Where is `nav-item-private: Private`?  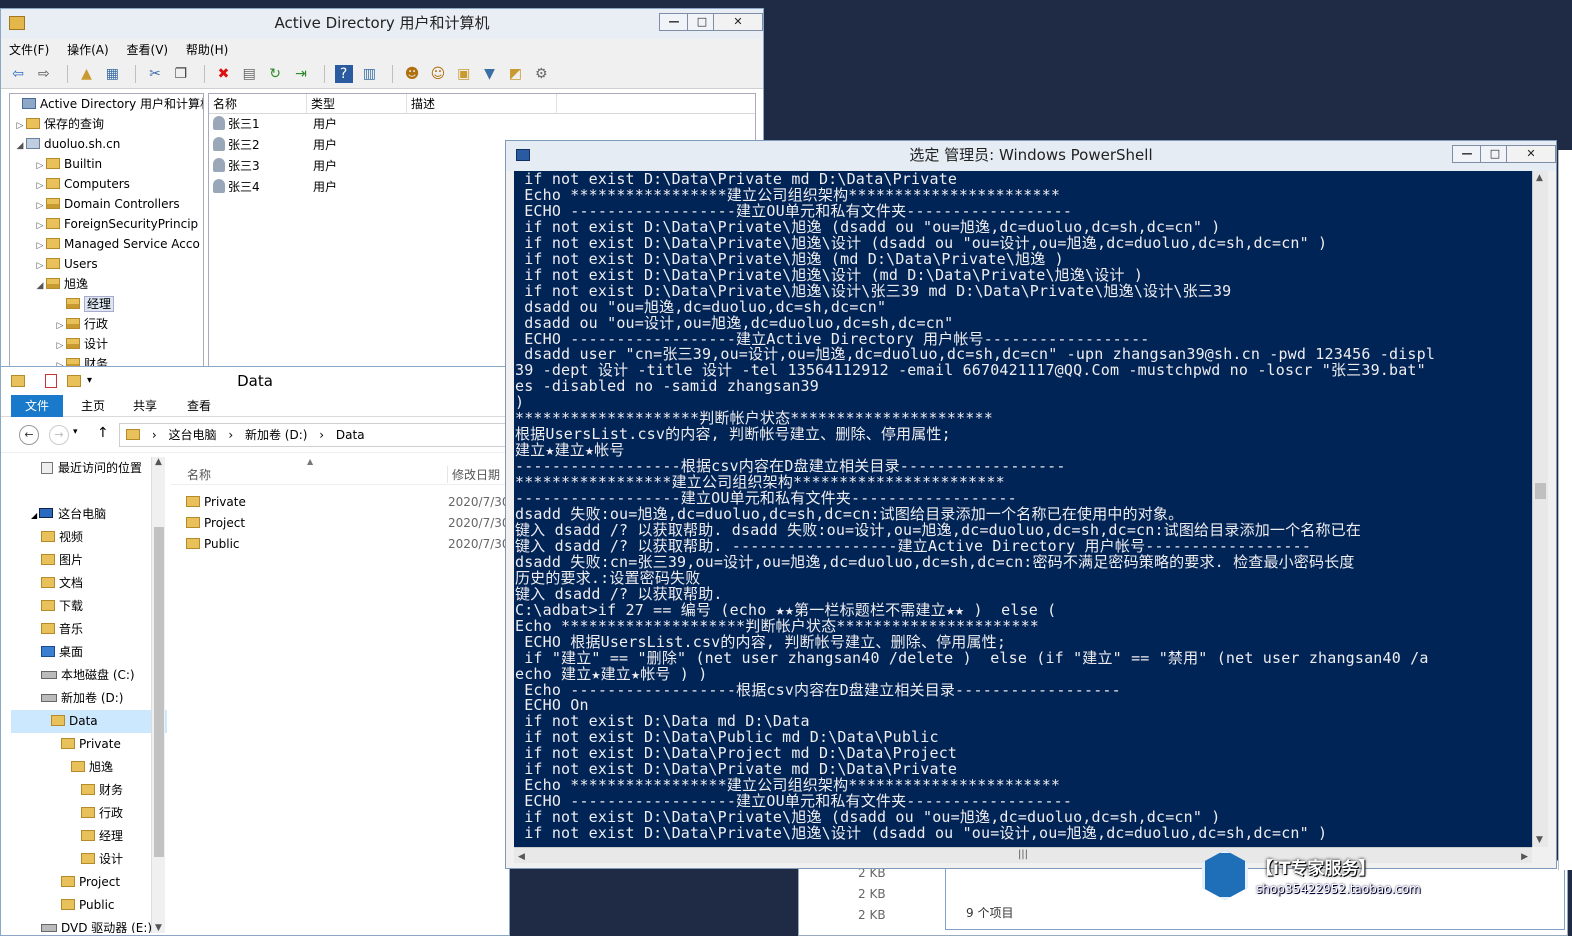
nav-item-private: Private is located at coordinates (89, 744).